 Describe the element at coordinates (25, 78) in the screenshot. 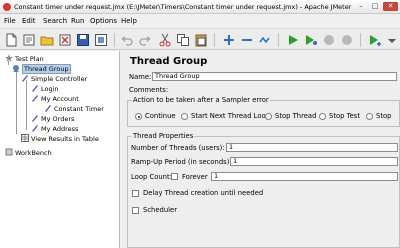

I see `controller-icon` at that location.